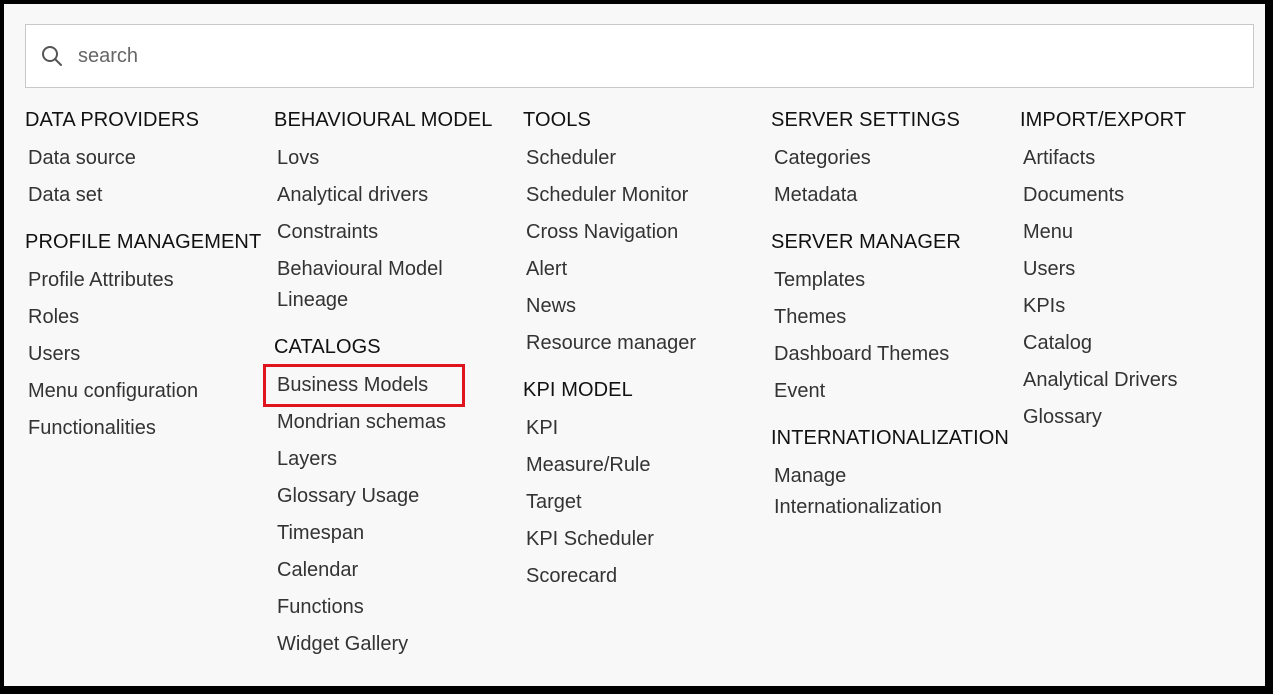 The height and width of the screenshot is (694, 1273). Describe the element at coordinates (147, 391) in the screenshot. I see `menu-item-menu-configuration: Menu configuration` at that location.